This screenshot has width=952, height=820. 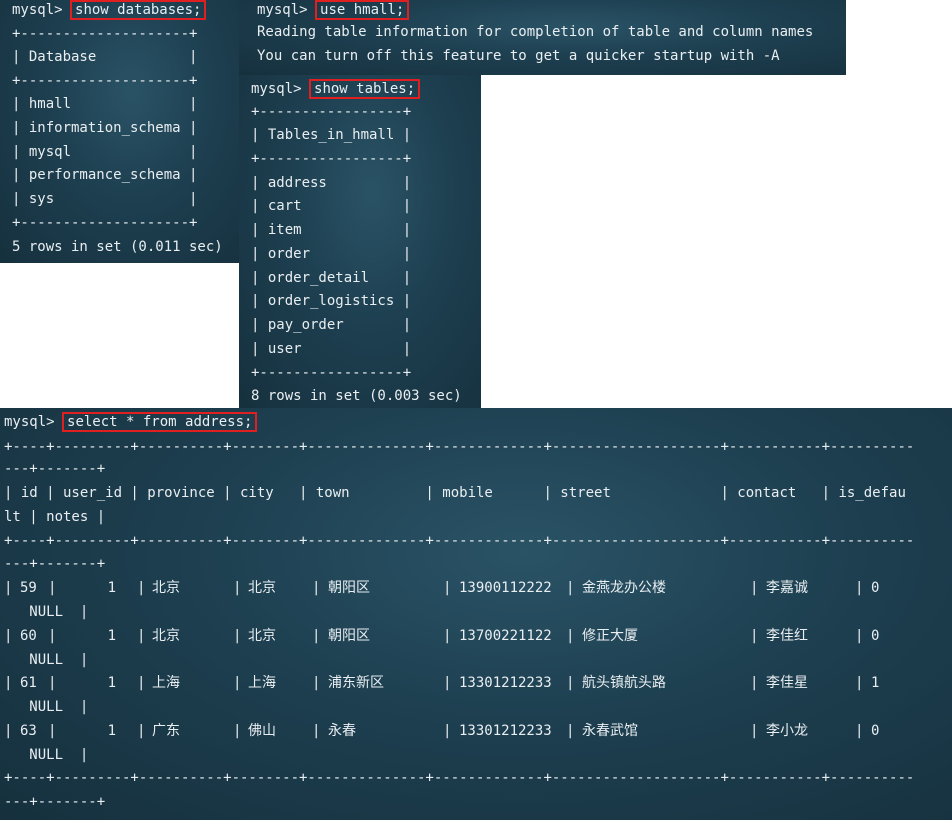 I want to click on cell-province: 广东, so click(x=166, y=730).